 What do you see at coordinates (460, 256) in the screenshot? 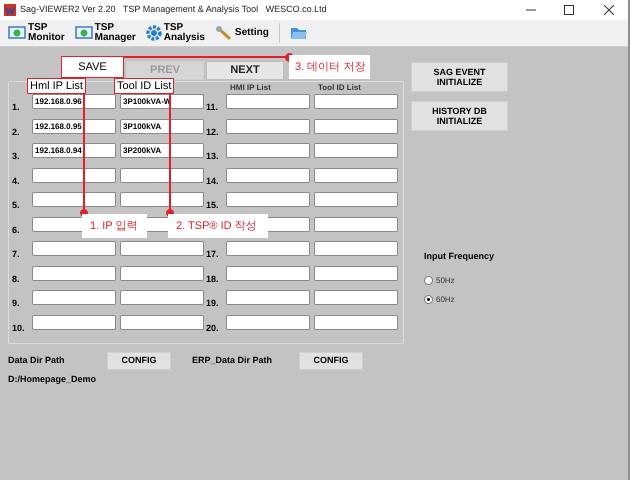
I see `input-frequency-label: Input Frequency` at bounding box center [460, 256].